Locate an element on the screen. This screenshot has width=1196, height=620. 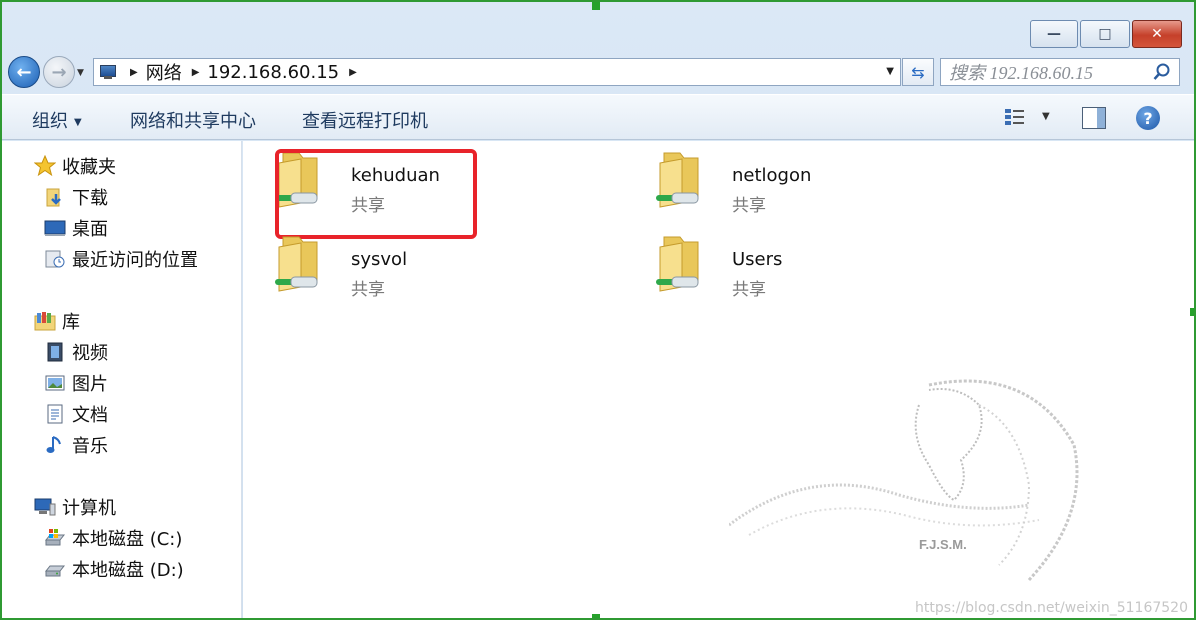
sidebar-item-pictures: 图片 is located at coordinates (76, 383).